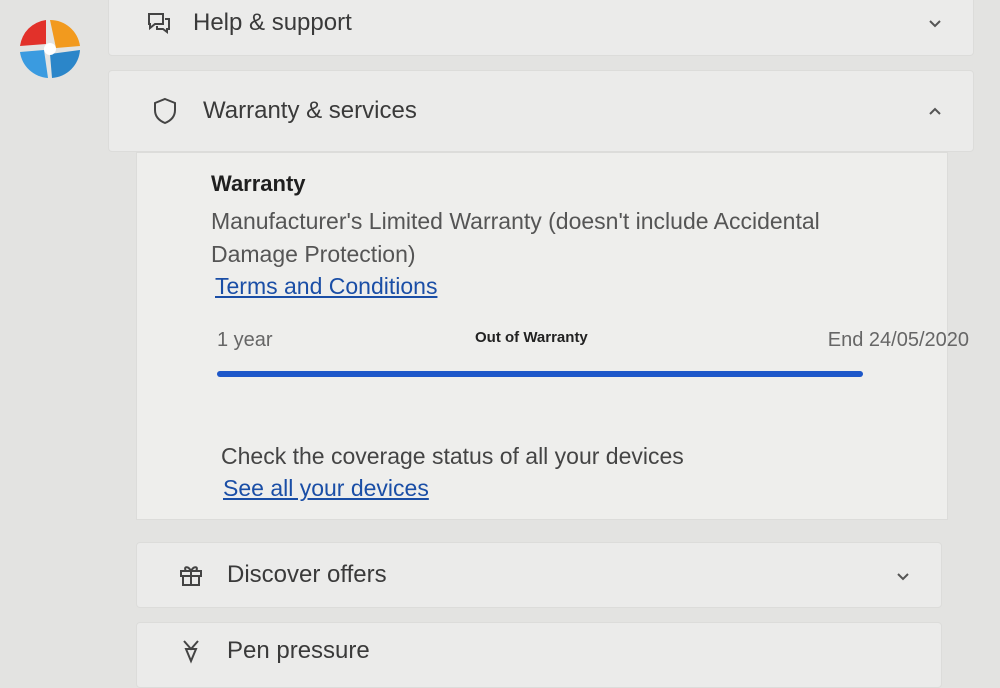  I want to click on pen-icon, so click(191, 651).